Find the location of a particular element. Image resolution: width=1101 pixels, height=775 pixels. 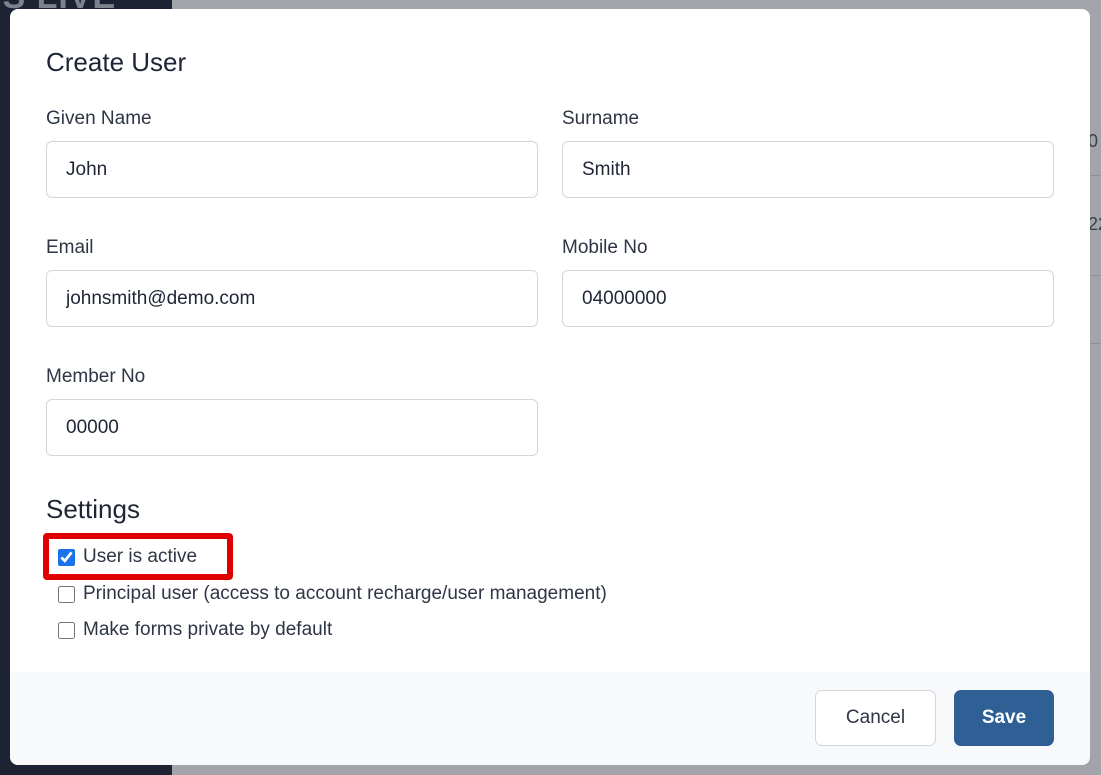

cancel-button: Cancel is located at coordinates (875, 718).